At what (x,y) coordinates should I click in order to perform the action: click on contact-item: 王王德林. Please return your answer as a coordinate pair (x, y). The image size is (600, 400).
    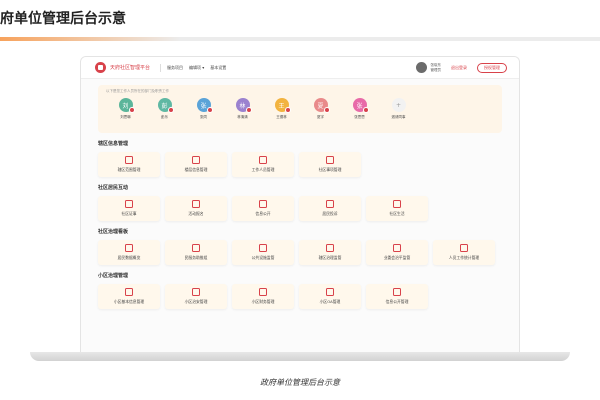
    Looking at the image, I should click on (281, 109).